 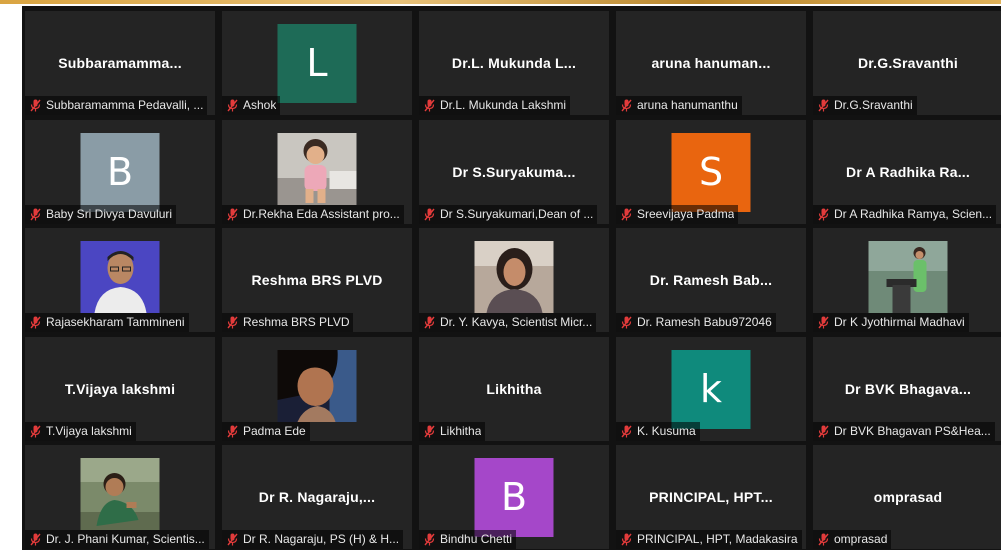 What do you see at coordinates (251, 105) in the screenshot?
I see `participant-name-label: Ashok` at bounding box center [251, 105].